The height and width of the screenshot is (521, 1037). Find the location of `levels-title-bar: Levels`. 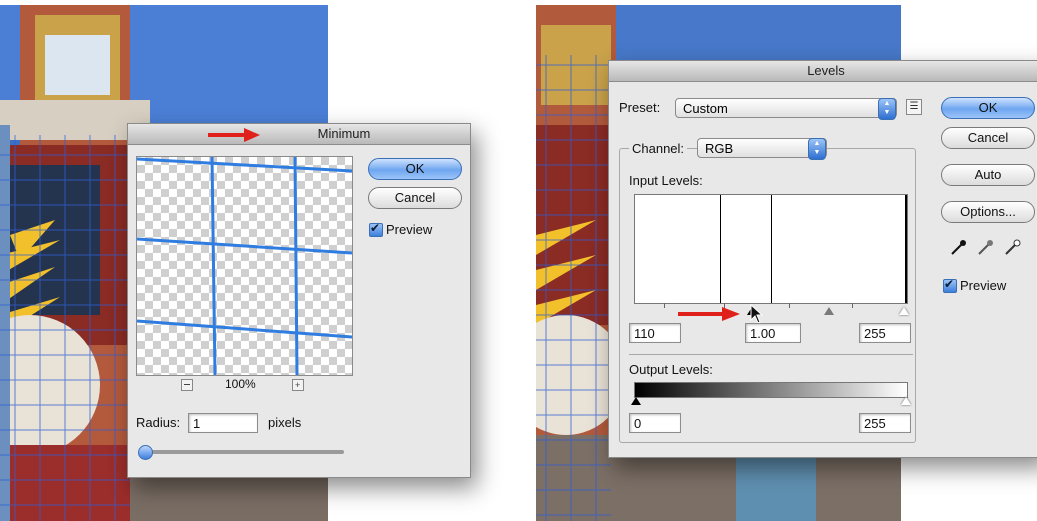

levels-title-bar: Levels is located at coordinates (823, 71).